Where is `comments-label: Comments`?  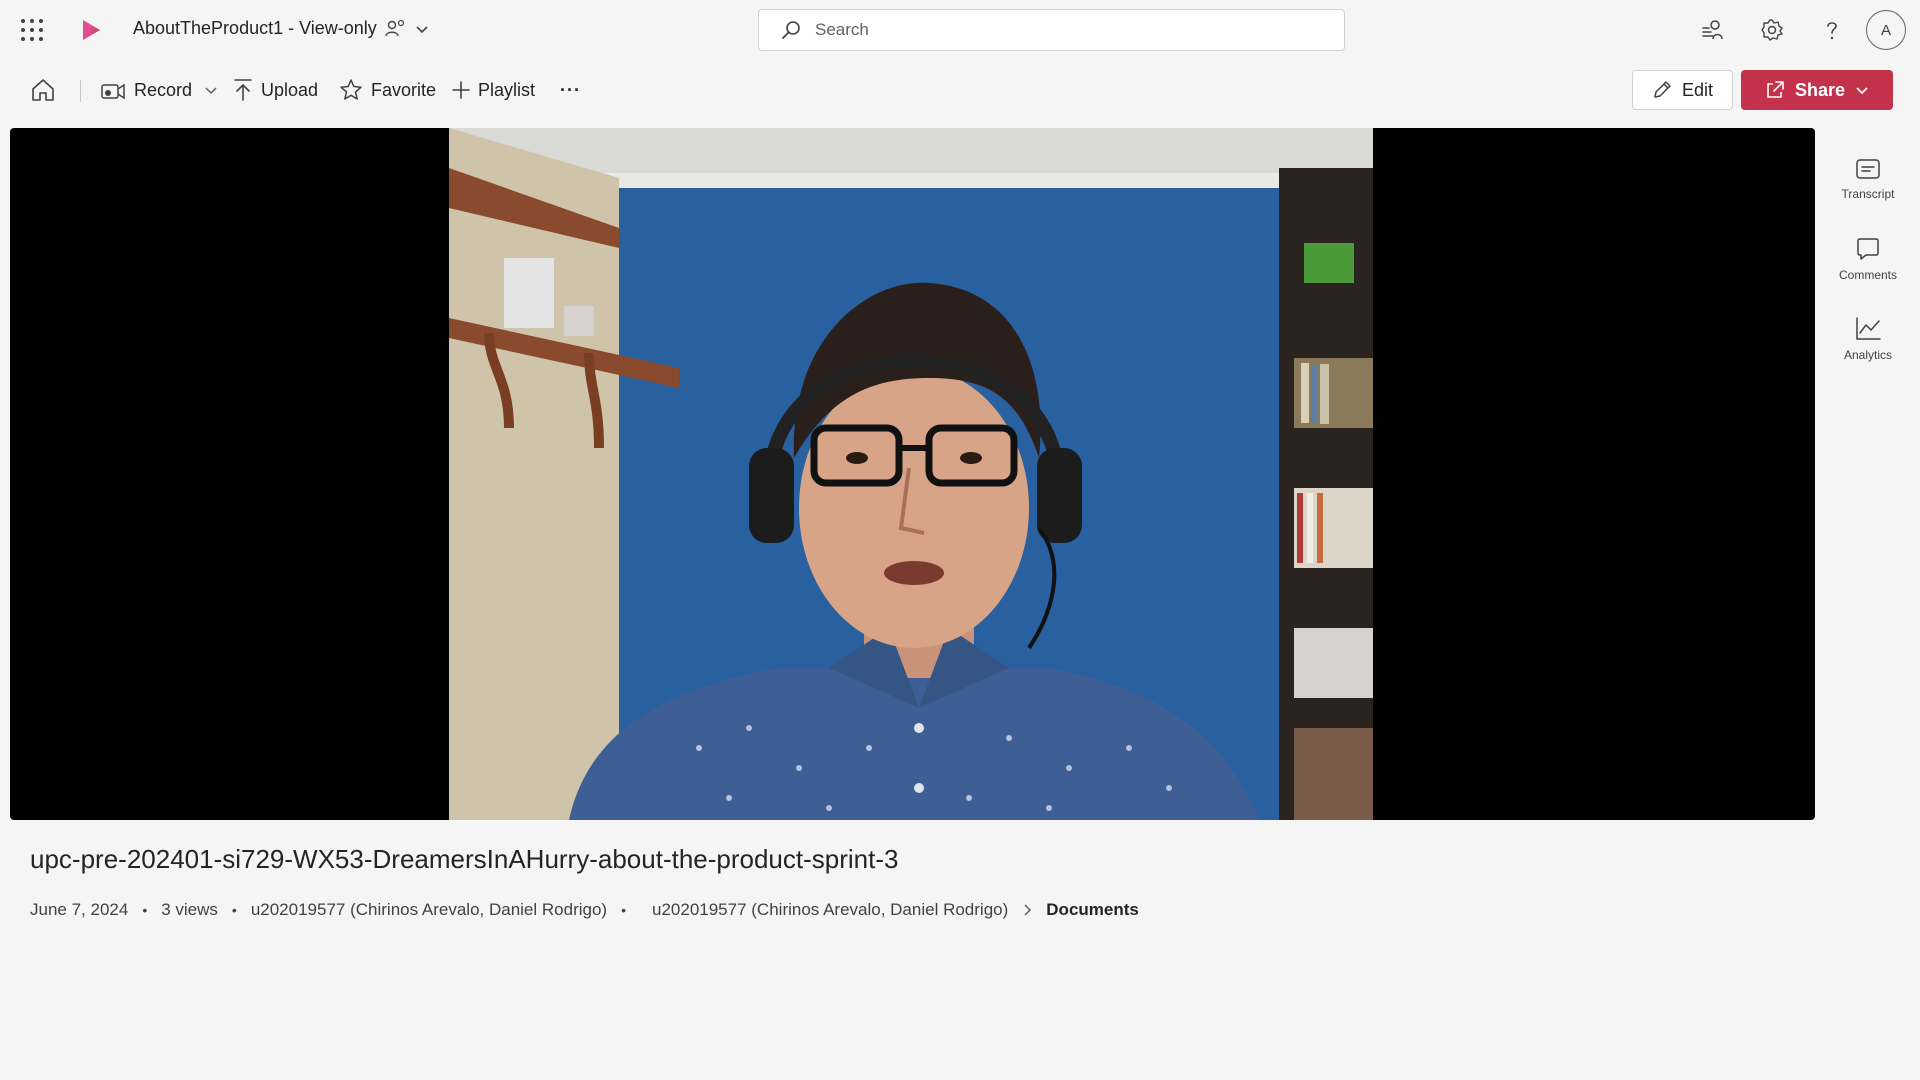 comments-label: Comments is located at coordinates (1867, 275).